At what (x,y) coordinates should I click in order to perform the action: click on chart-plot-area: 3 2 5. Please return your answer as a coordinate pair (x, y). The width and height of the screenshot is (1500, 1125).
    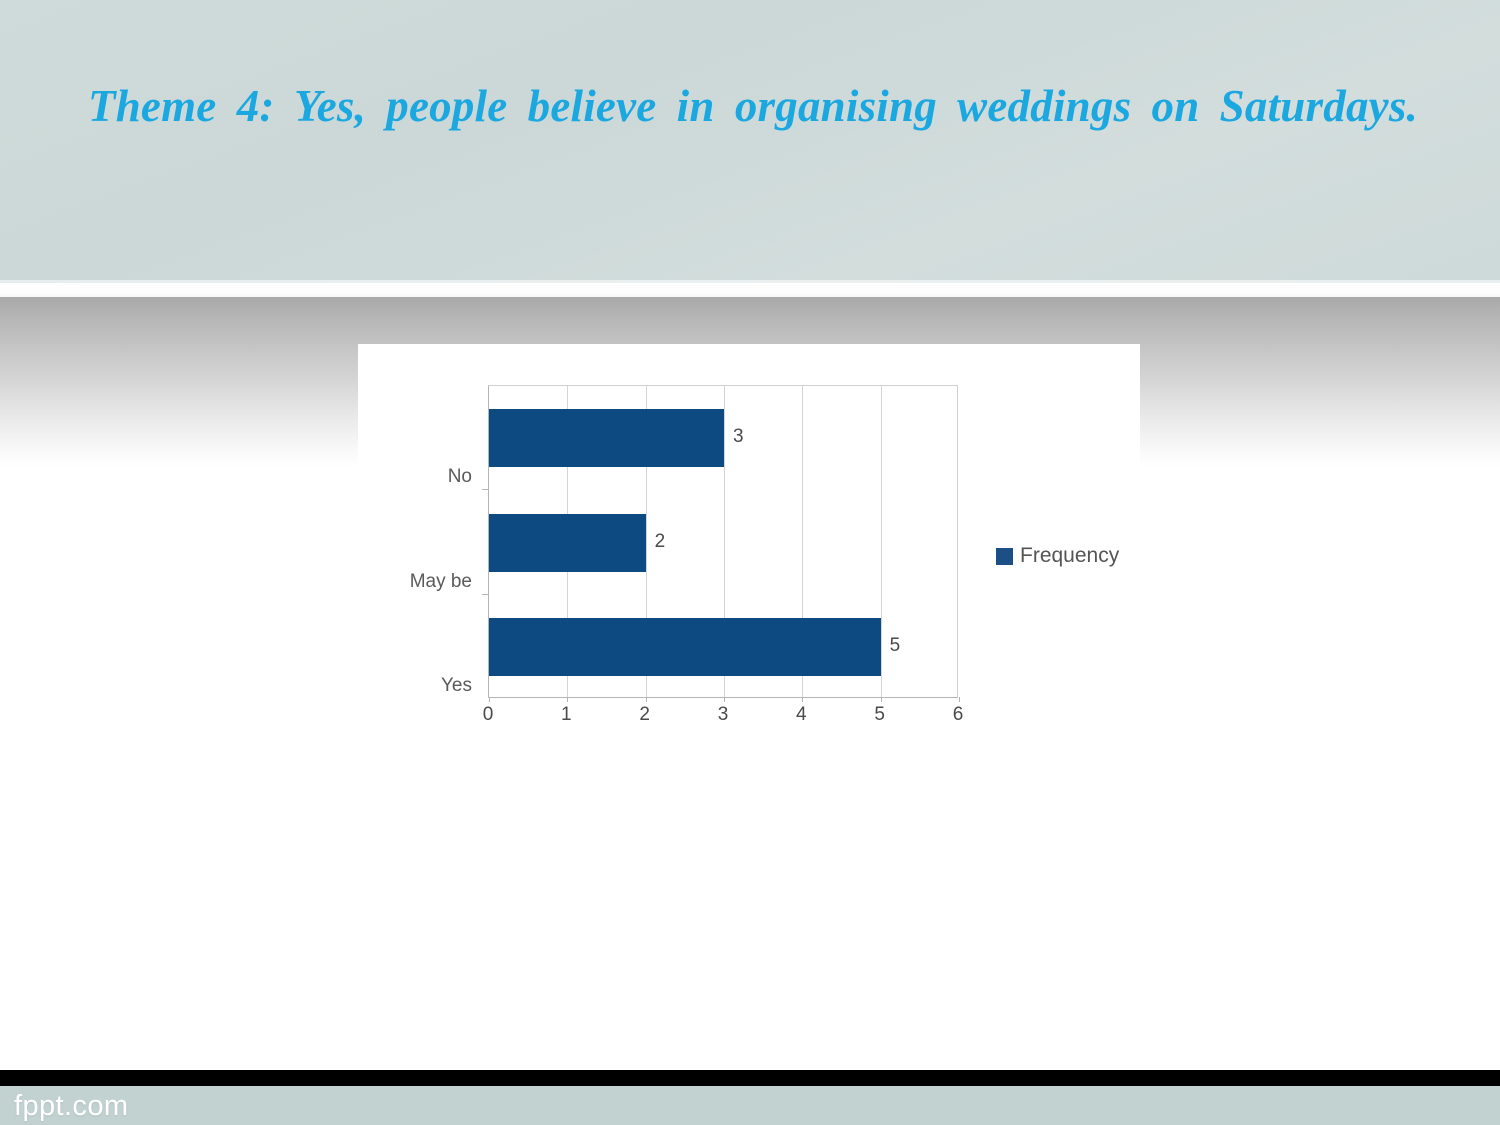
    Looking at the image, I should click on (724, 543).